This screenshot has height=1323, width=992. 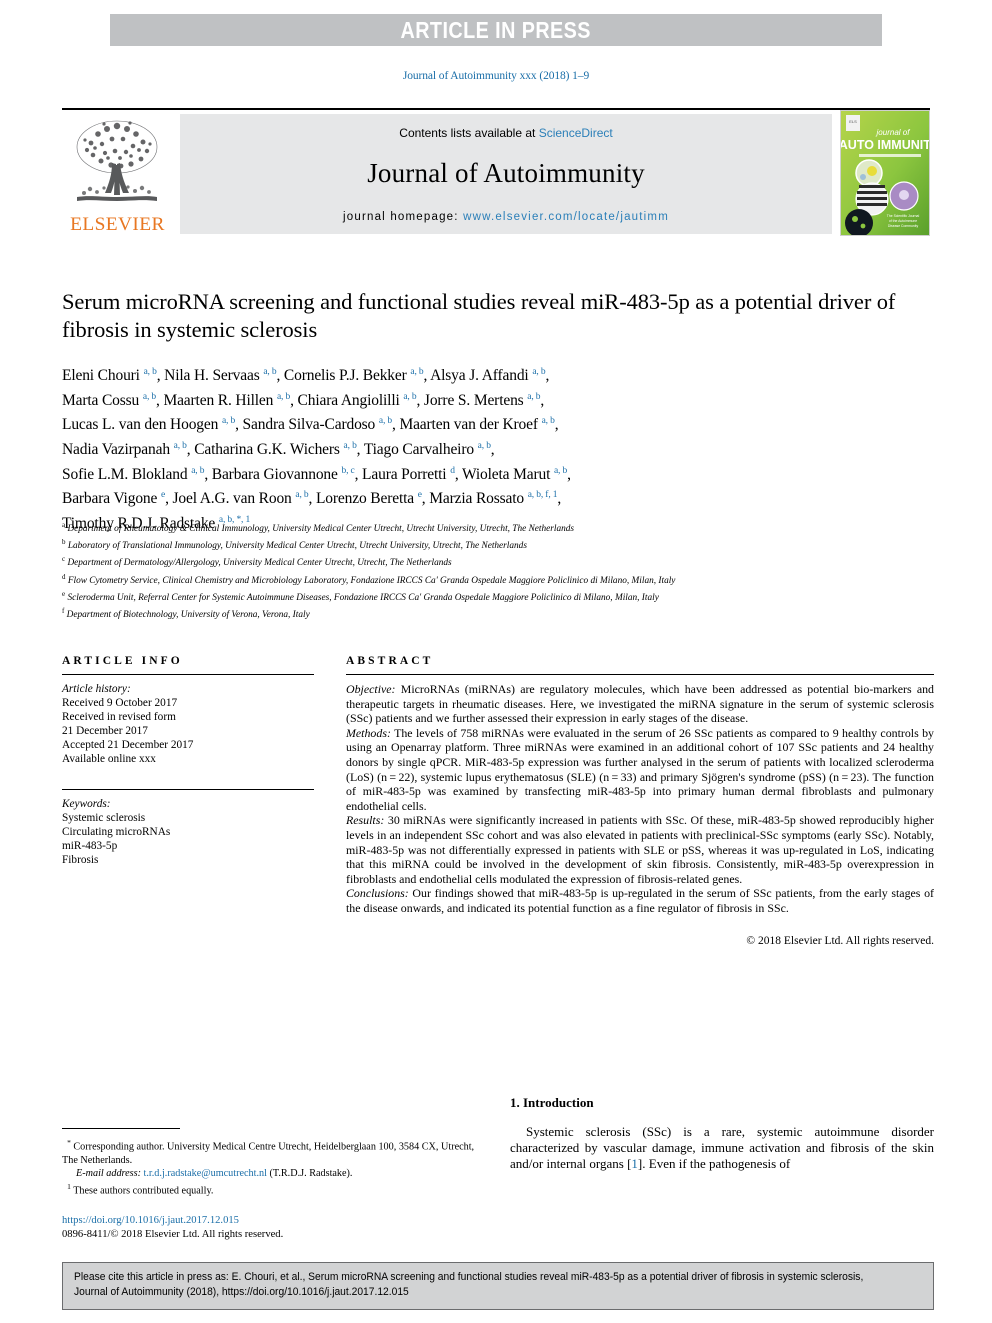 What do you see at coordinates (903, 216) in the screenshot?
I see `svg-text: The Scientific Journal` at bounding box center [903, 216].